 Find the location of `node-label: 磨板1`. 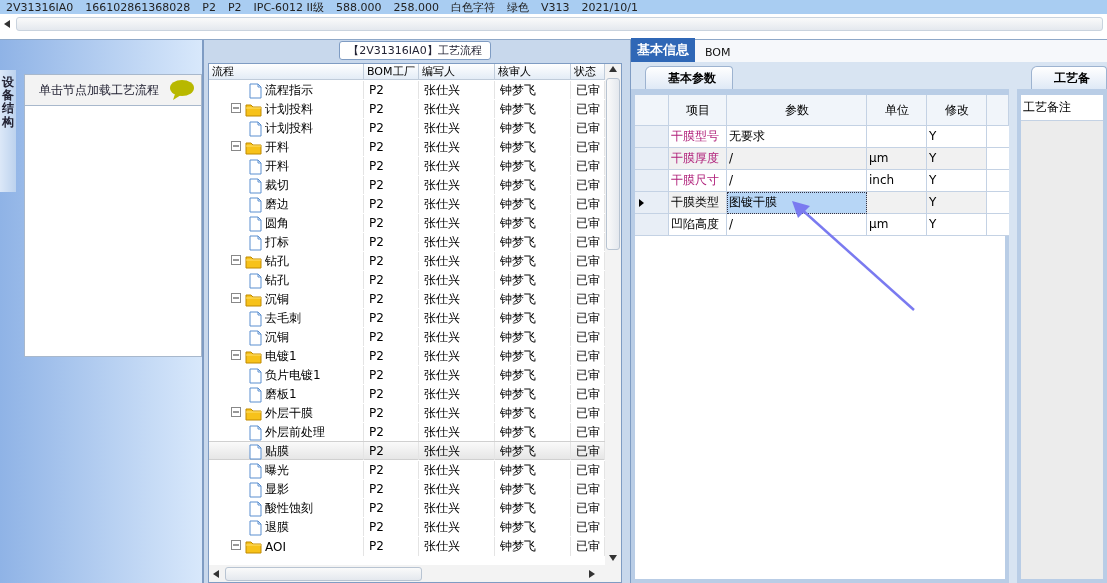

node-label: 磨板1 is located at coordinates (281, 394).